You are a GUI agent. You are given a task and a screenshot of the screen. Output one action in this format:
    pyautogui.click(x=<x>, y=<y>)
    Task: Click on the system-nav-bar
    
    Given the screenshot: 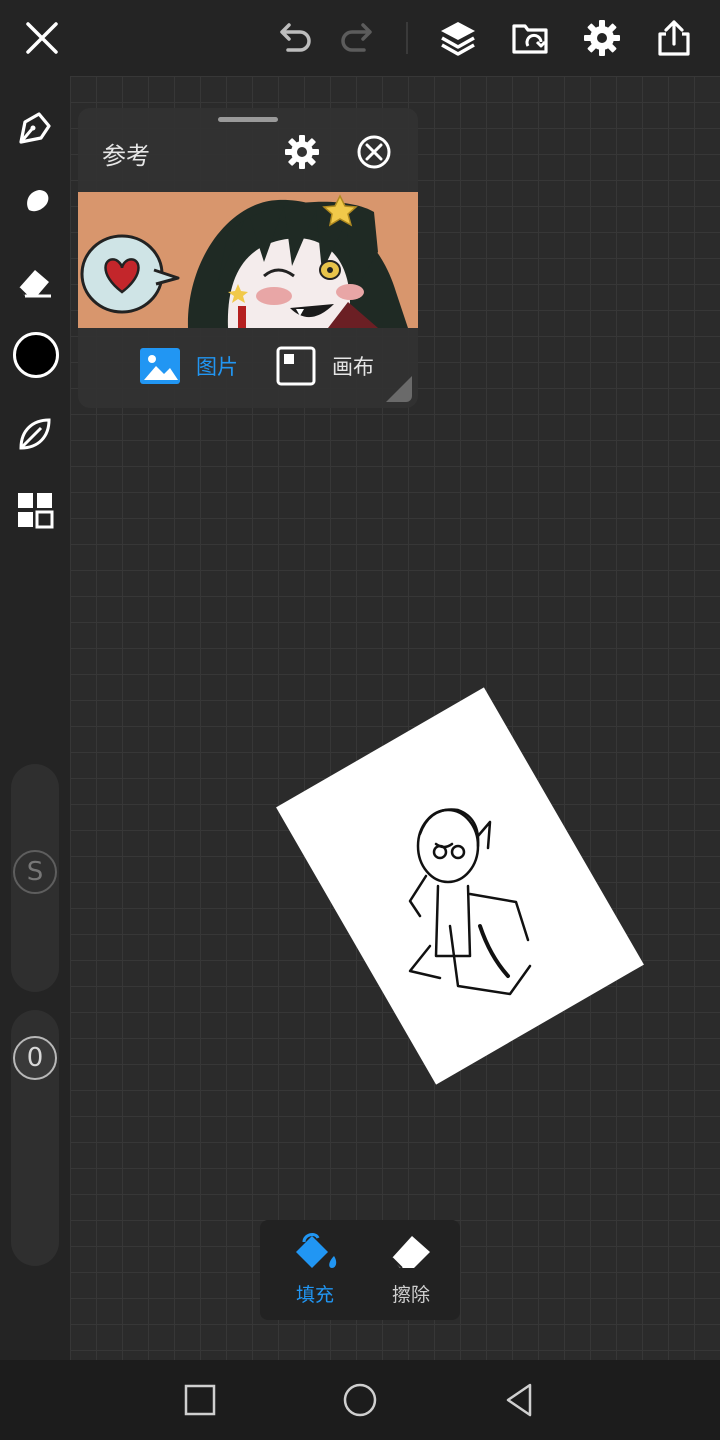 What is the action you would take?
    pyautogui.click(x=360, y=1400)
    